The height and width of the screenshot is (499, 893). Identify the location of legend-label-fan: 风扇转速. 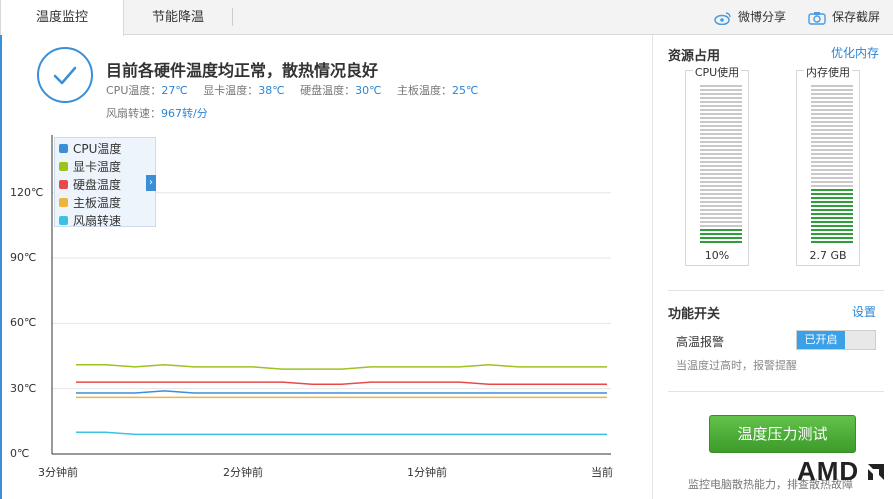
(97, 221).